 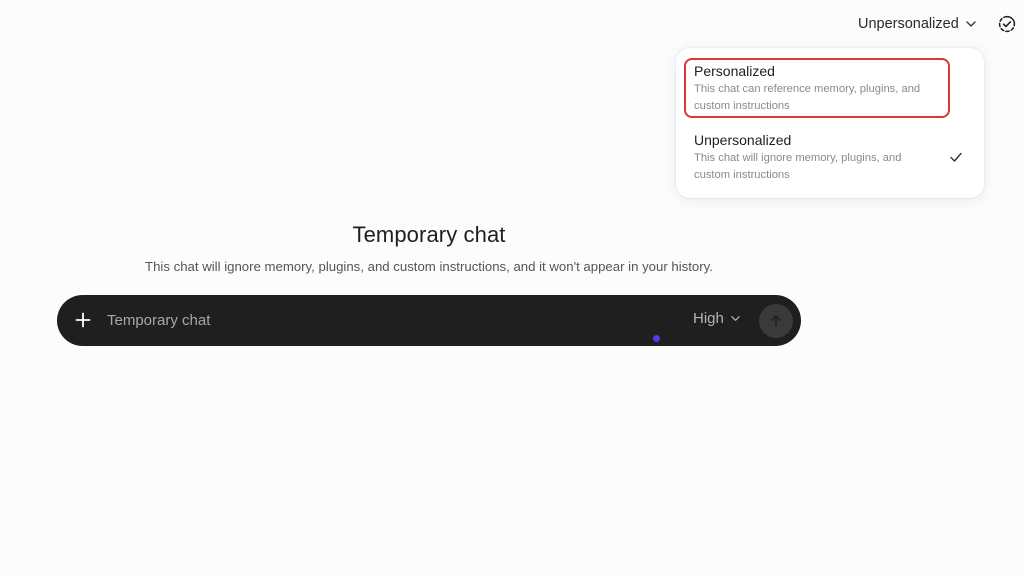 What do you see at coordinates (956, 157) in the screenshot?
I see `checkmark-icon` at bounding box center [956, 157].